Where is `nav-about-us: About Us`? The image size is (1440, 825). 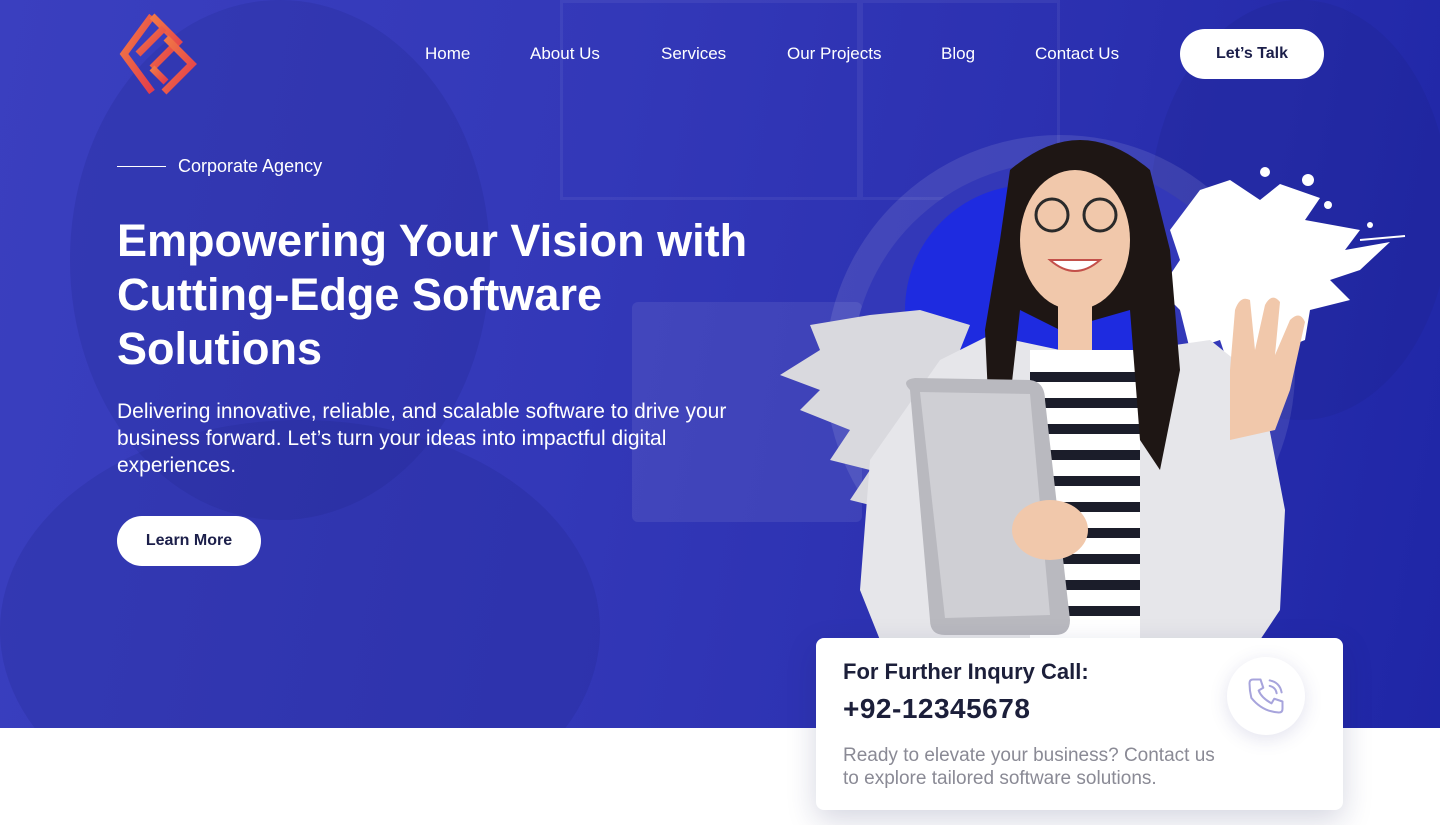 nav-about-us: About Us is located at coordinates (565, 54).